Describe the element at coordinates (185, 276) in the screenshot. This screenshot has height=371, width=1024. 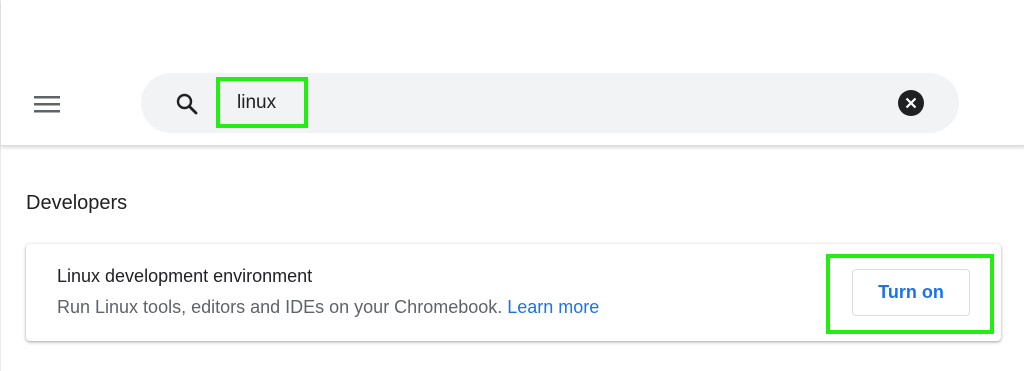
I see `card-title: Linux development environment` at that location.